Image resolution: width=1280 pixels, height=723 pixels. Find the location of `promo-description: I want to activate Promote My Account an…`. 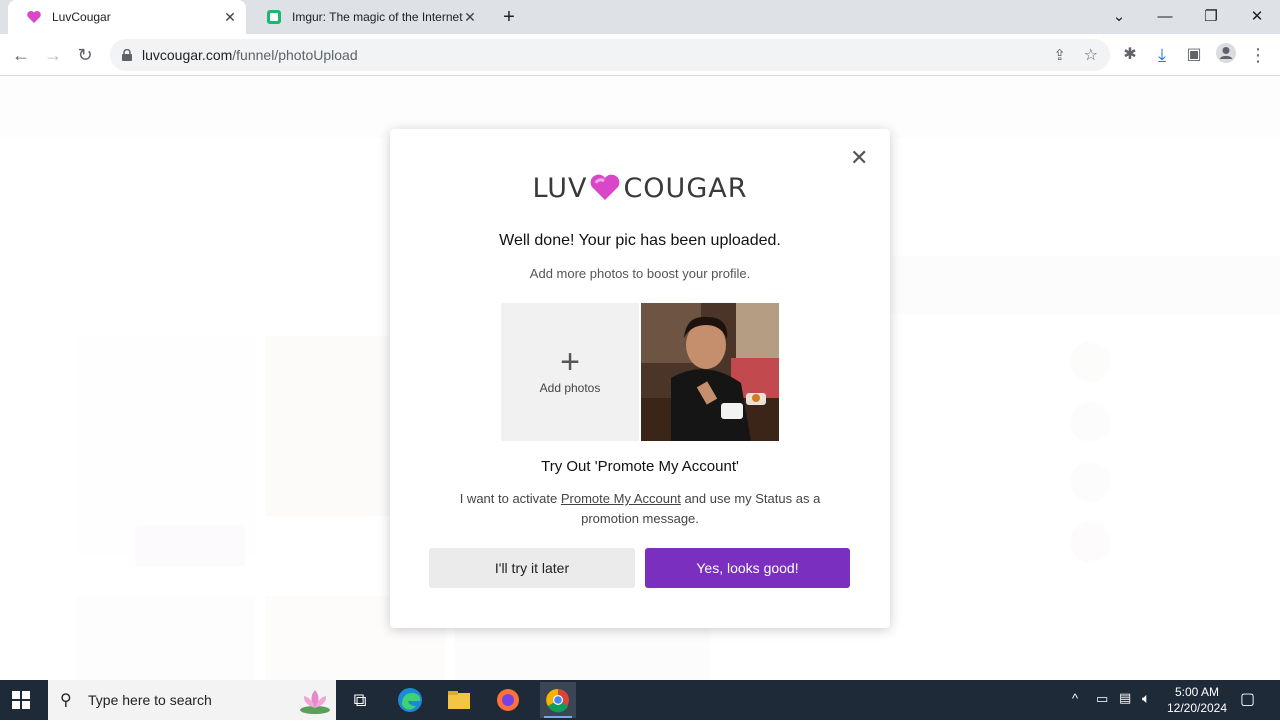

promo-description: I want to activate Promote My Account an… is located at coordinates (640, 509).